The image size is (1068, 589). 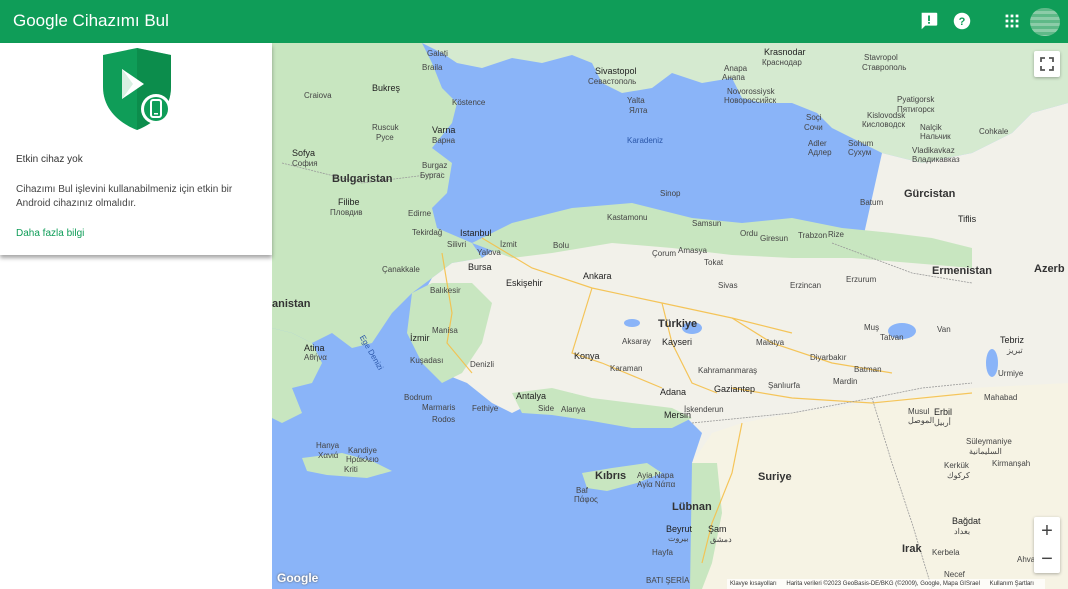 I want to click on map-label: Sofya, so click(x=304, y=153).